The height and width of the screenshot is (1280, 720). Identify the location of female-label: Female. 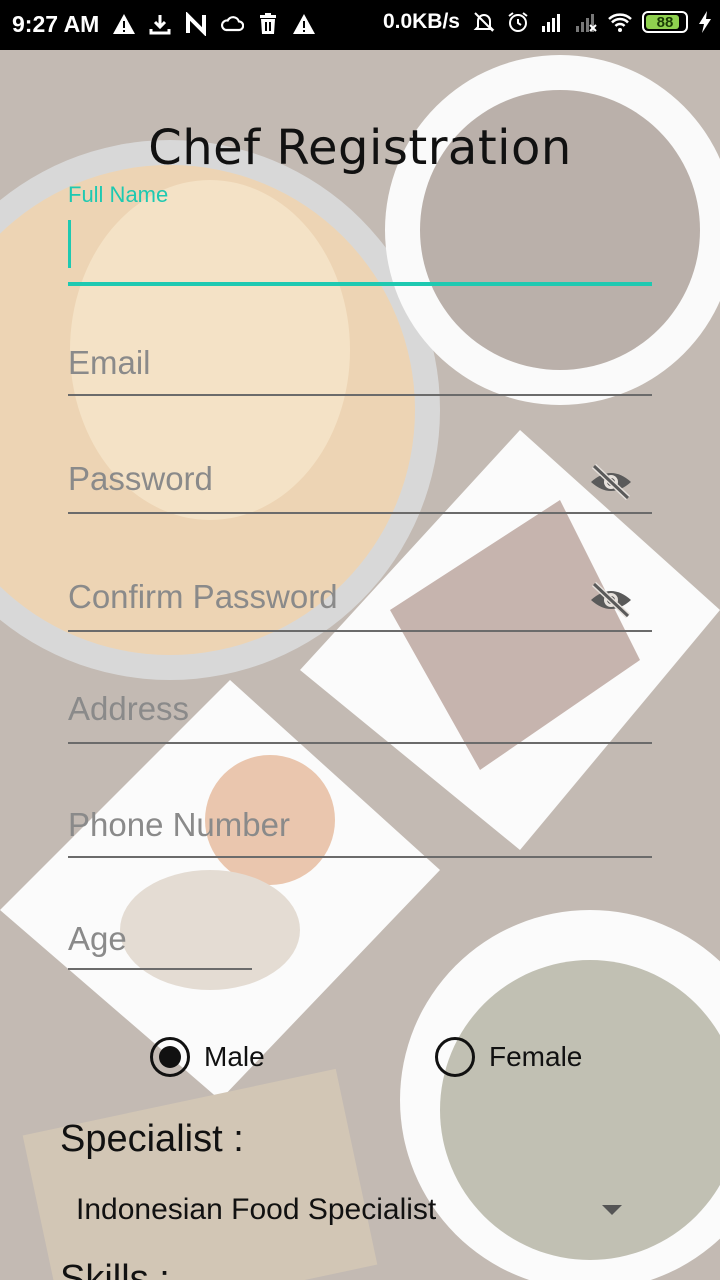
(536, 1056).